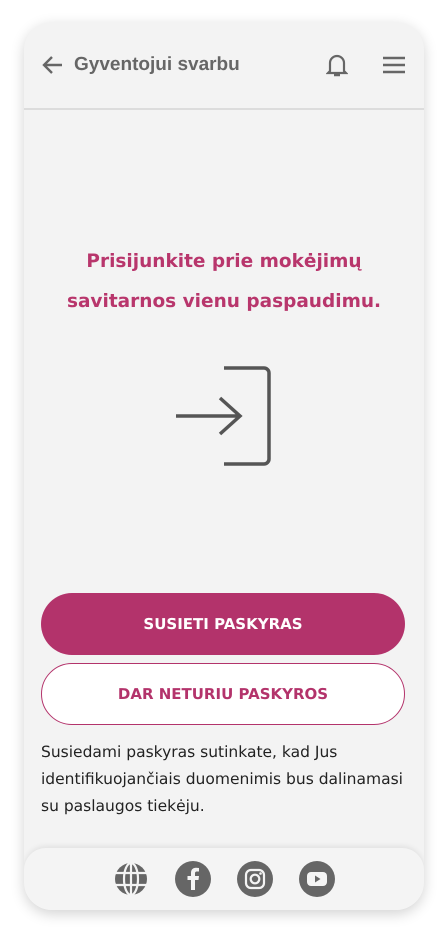  What do you see at coordinates (223, 624) in the screenshot?
I see `link-accounts-button: SUSIETI PASKYRAS` at bounding box center [223, 624].